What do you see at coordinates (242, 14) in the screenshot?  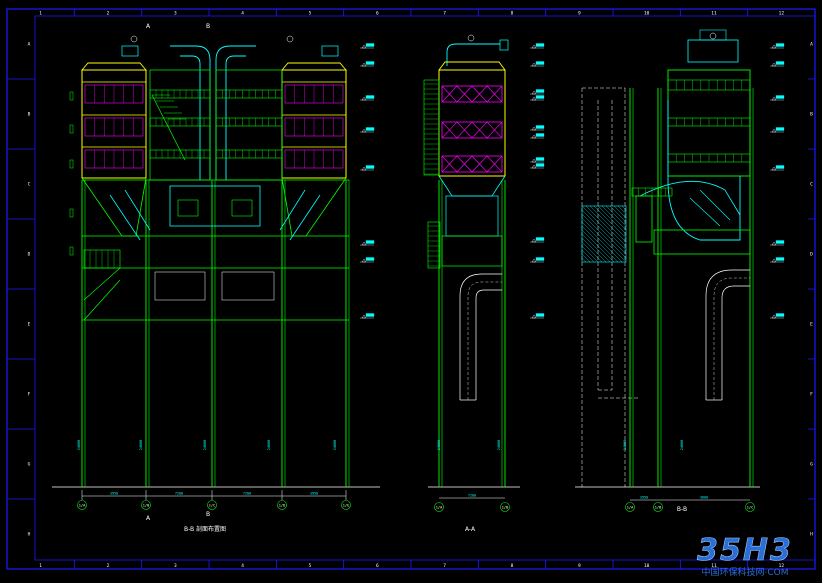 I see `column-label-top: 4` at bounding box center [242, 14].